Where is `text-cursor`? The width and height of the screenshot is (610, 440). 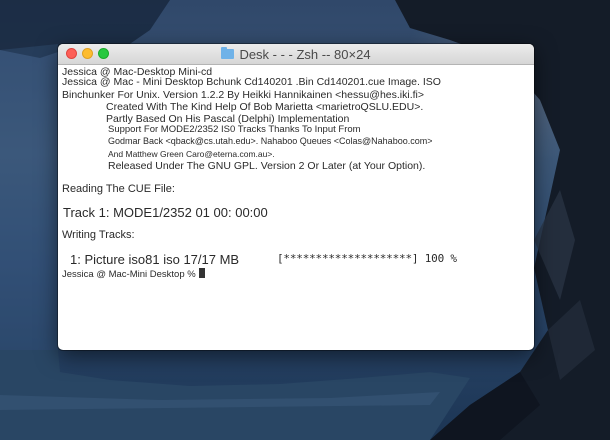
text-cursor is located at coordinates (201, 273).